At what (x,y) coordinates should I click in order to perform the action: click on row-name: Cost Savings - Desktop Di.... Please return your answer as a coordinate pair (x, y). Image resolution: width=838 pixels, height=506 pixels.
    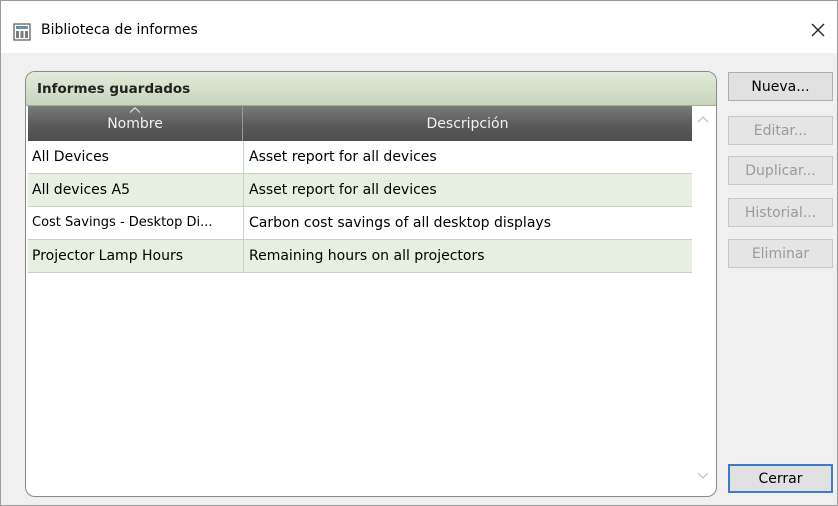
    Looking at the image, I should click on (122, 222).